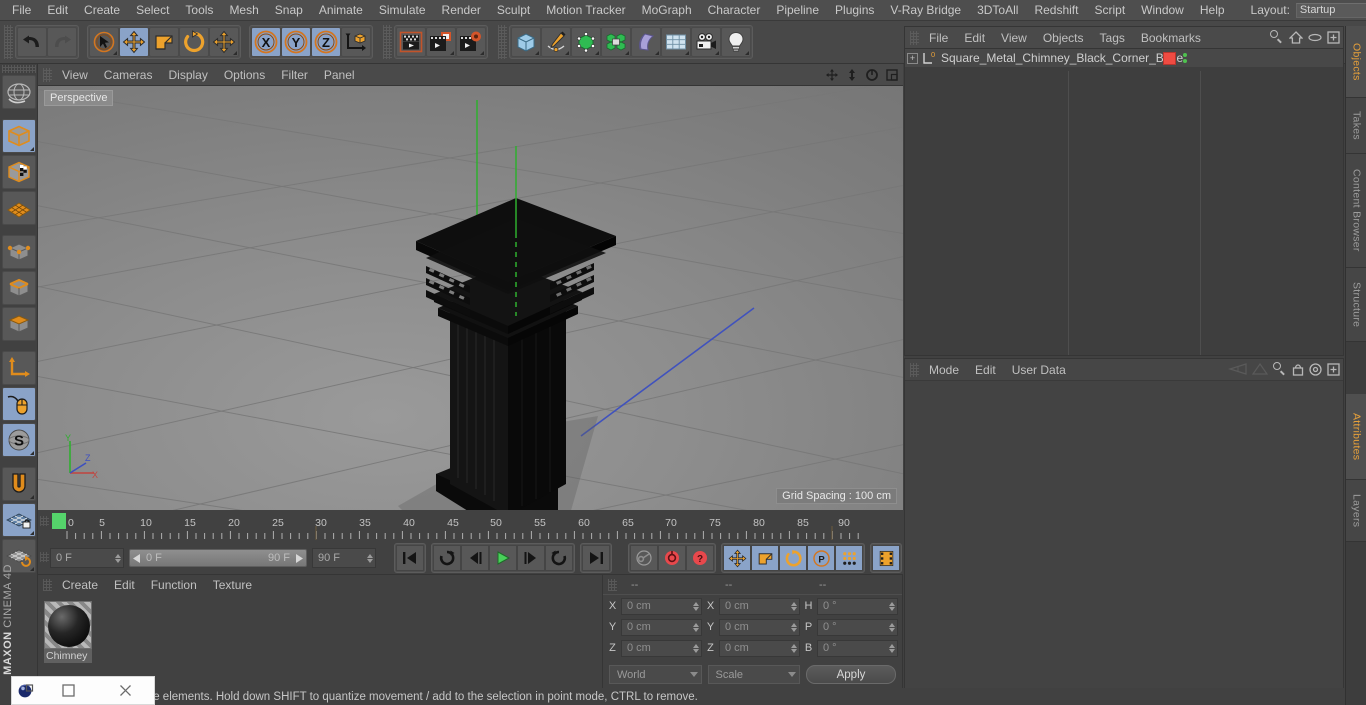  What do you see at coordinates (985, 370) in the screenshot?
I see `attribute-menu-edit: Edit` at bounding box center [985, 370].